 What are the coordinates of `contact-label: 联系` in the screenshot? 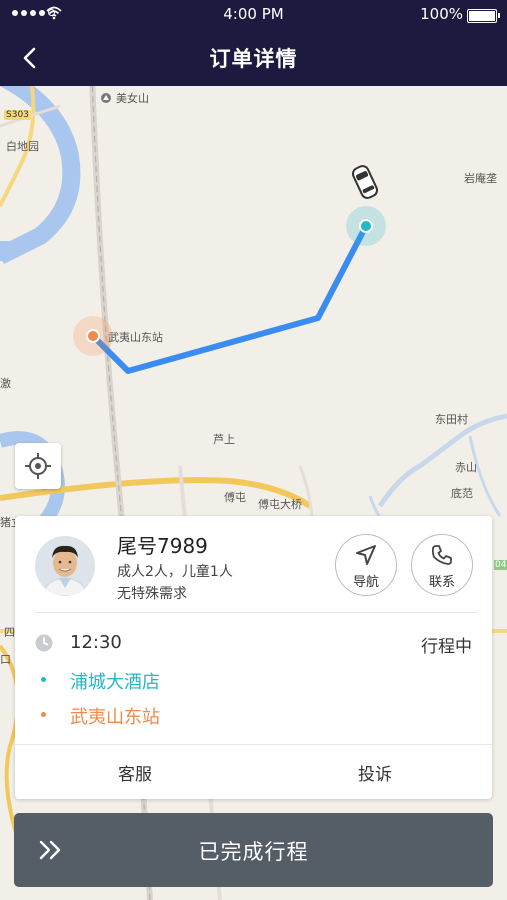 It's located at (441, 582).